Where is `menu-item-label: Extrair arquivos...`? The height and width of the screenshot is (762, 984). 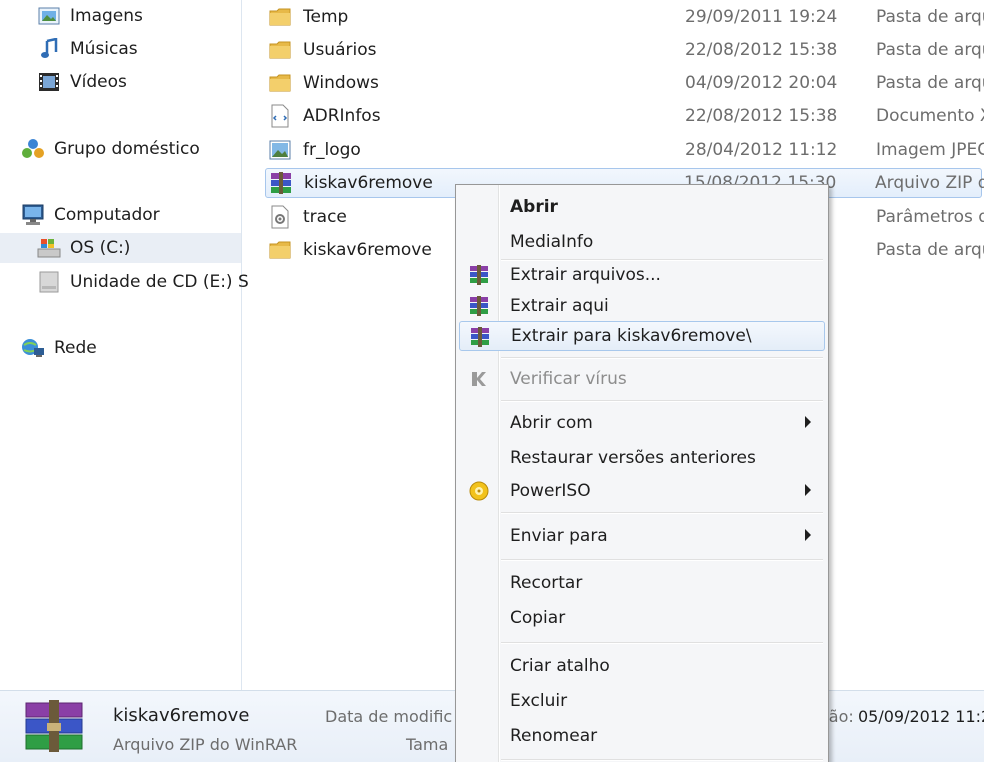 menu-item-label: Extrair arquivos... is located at coordinates (585, 275).